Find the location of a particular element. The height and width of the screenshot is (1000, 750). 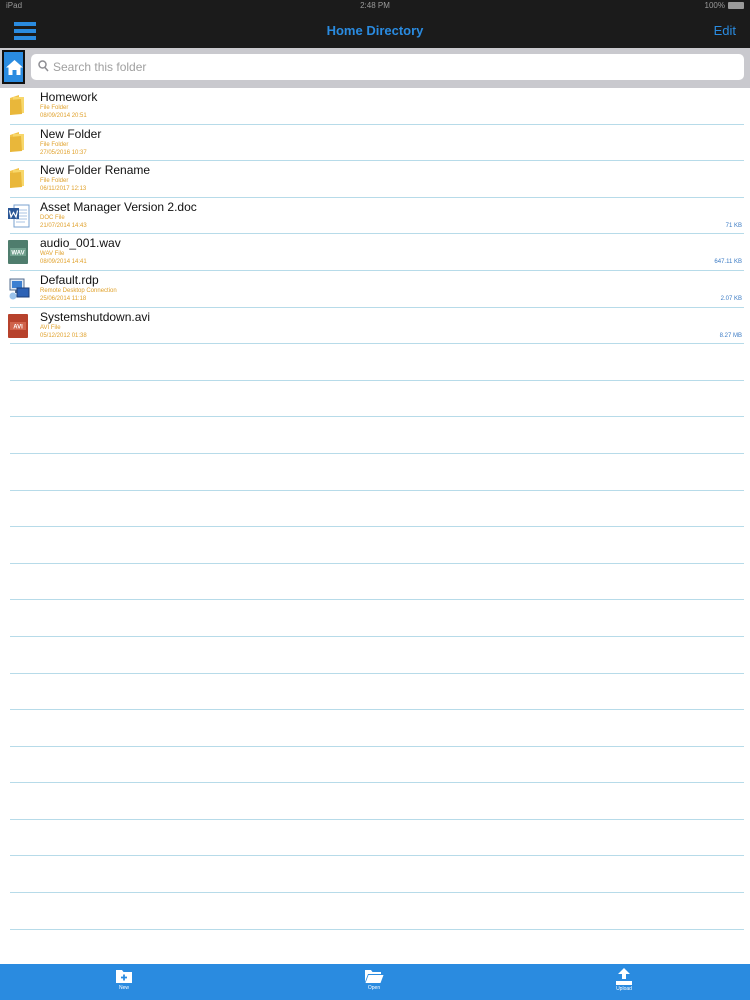

avi-icon-label: AVI is located at coordinates (18, 327).